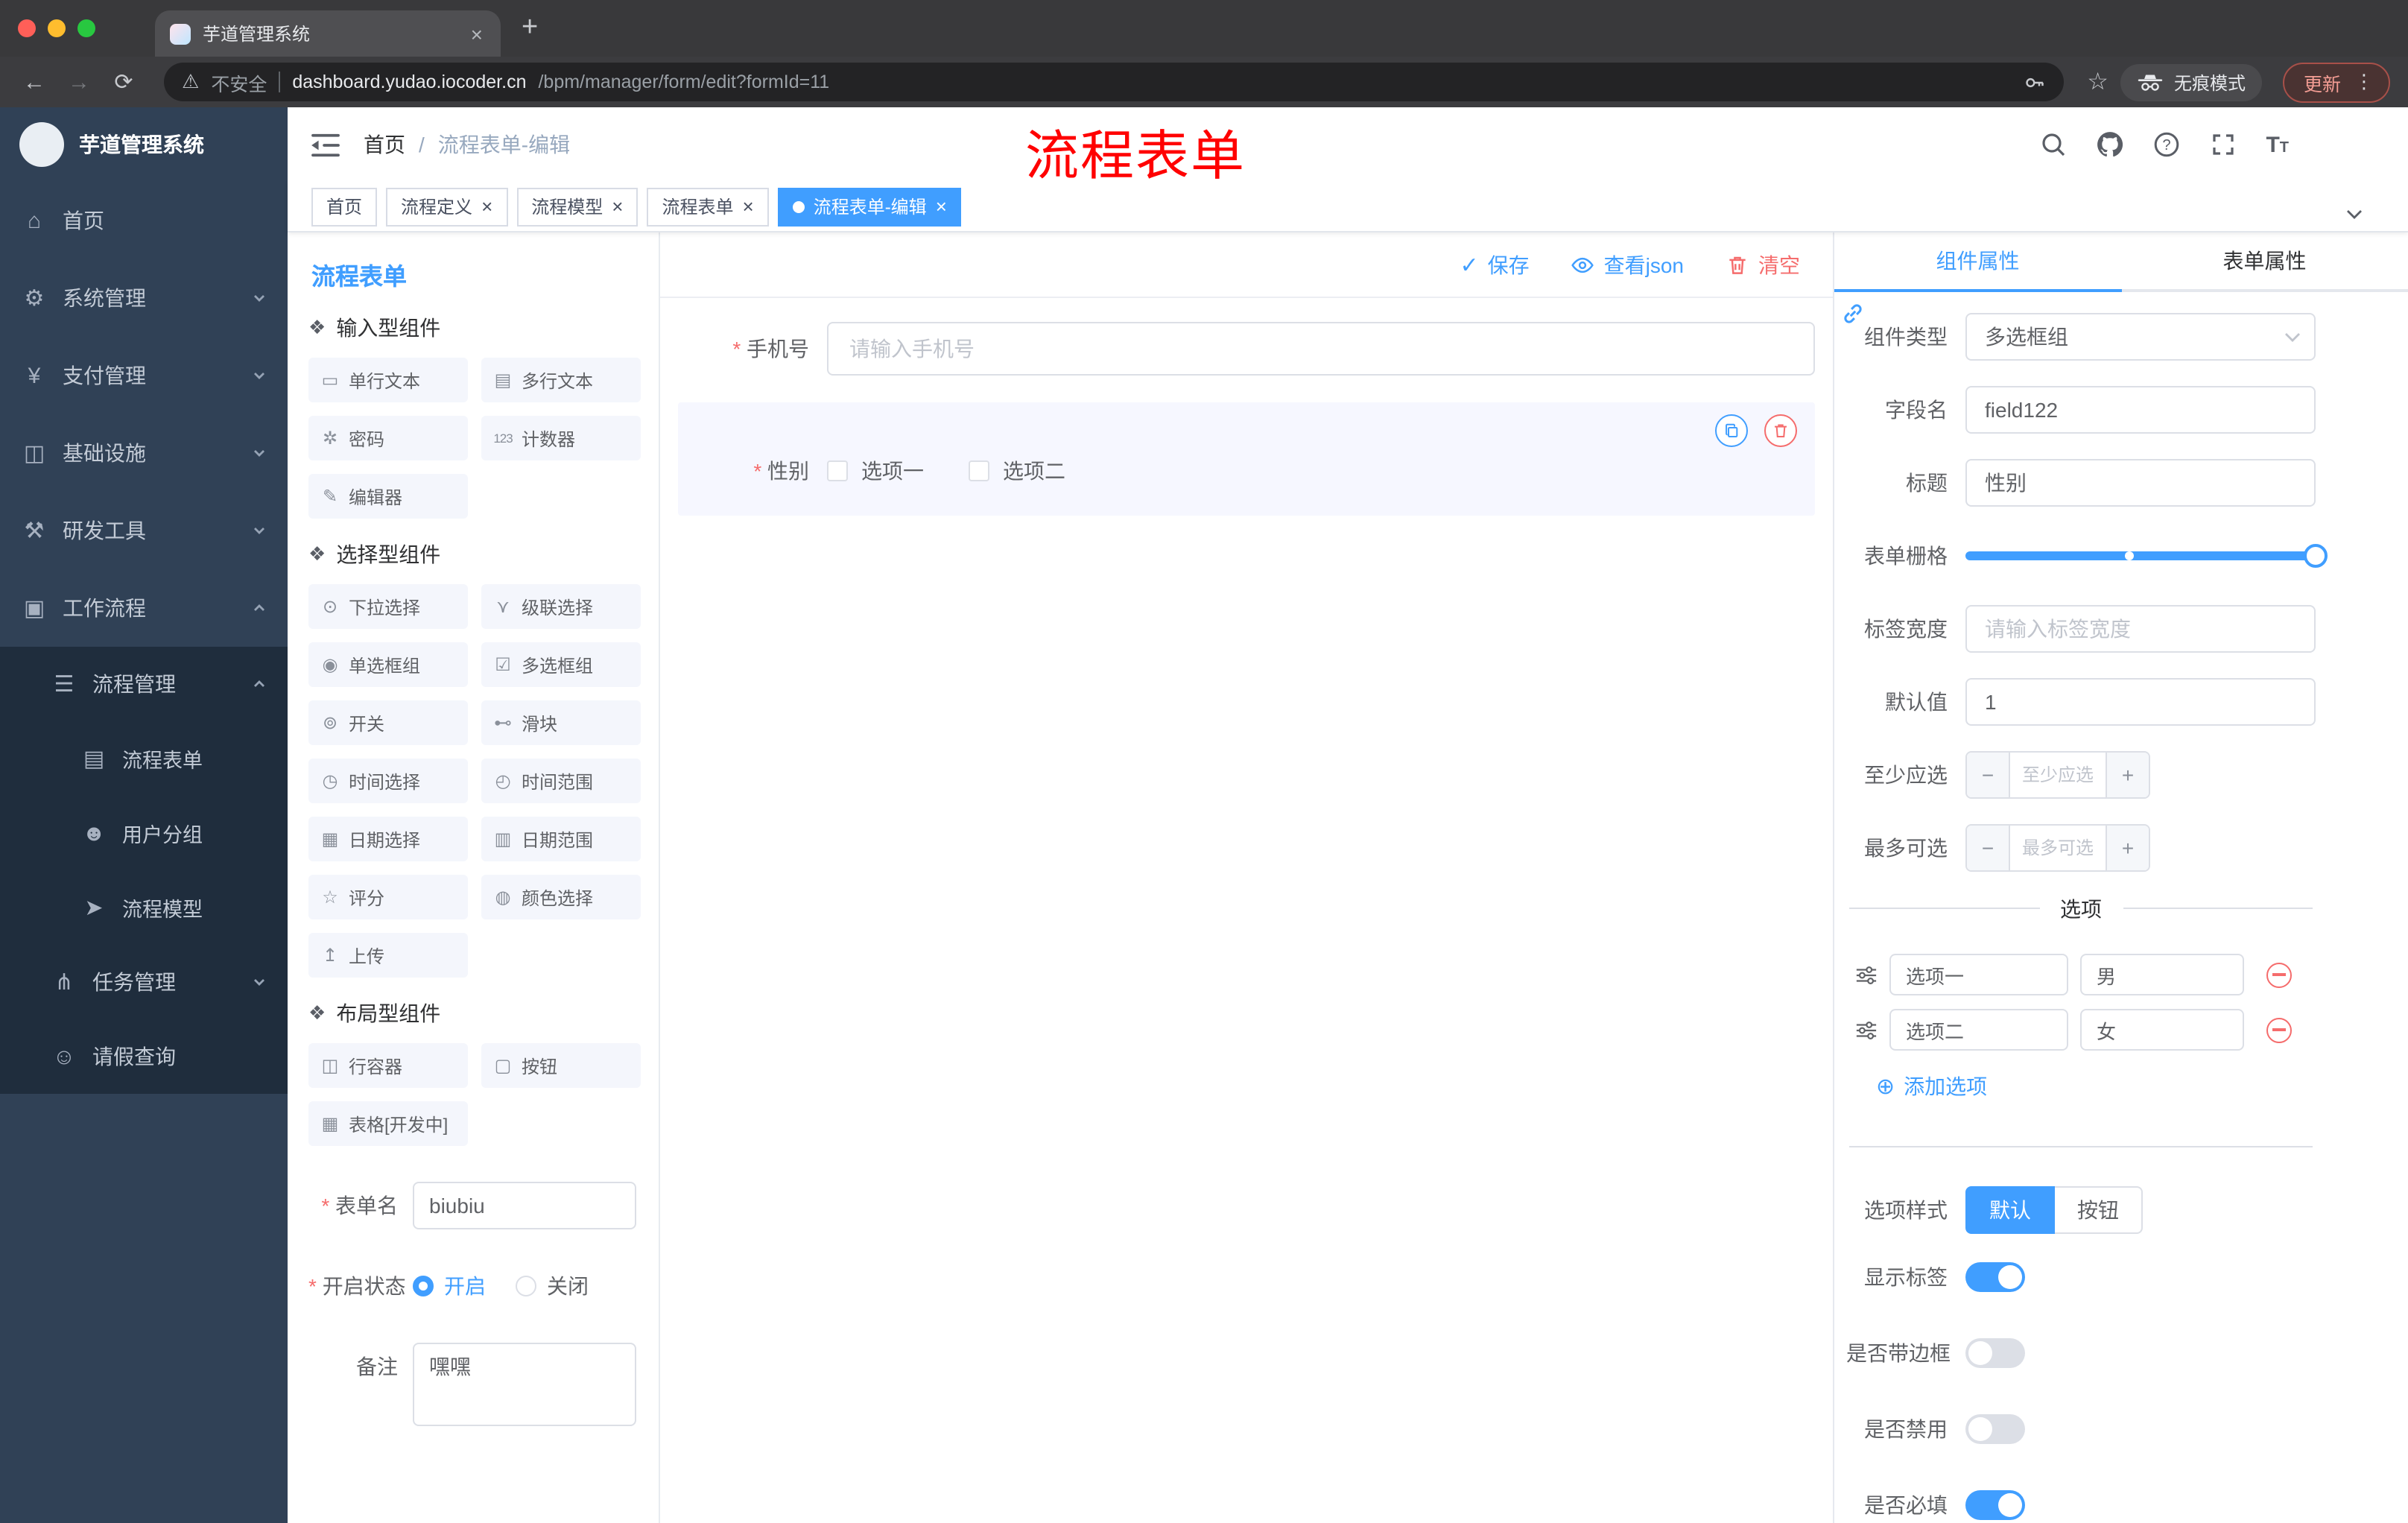  What do you see at coordinates (1321, 349) in the screenshot?
I see `phone-input` at bounding box center [1321, 349].